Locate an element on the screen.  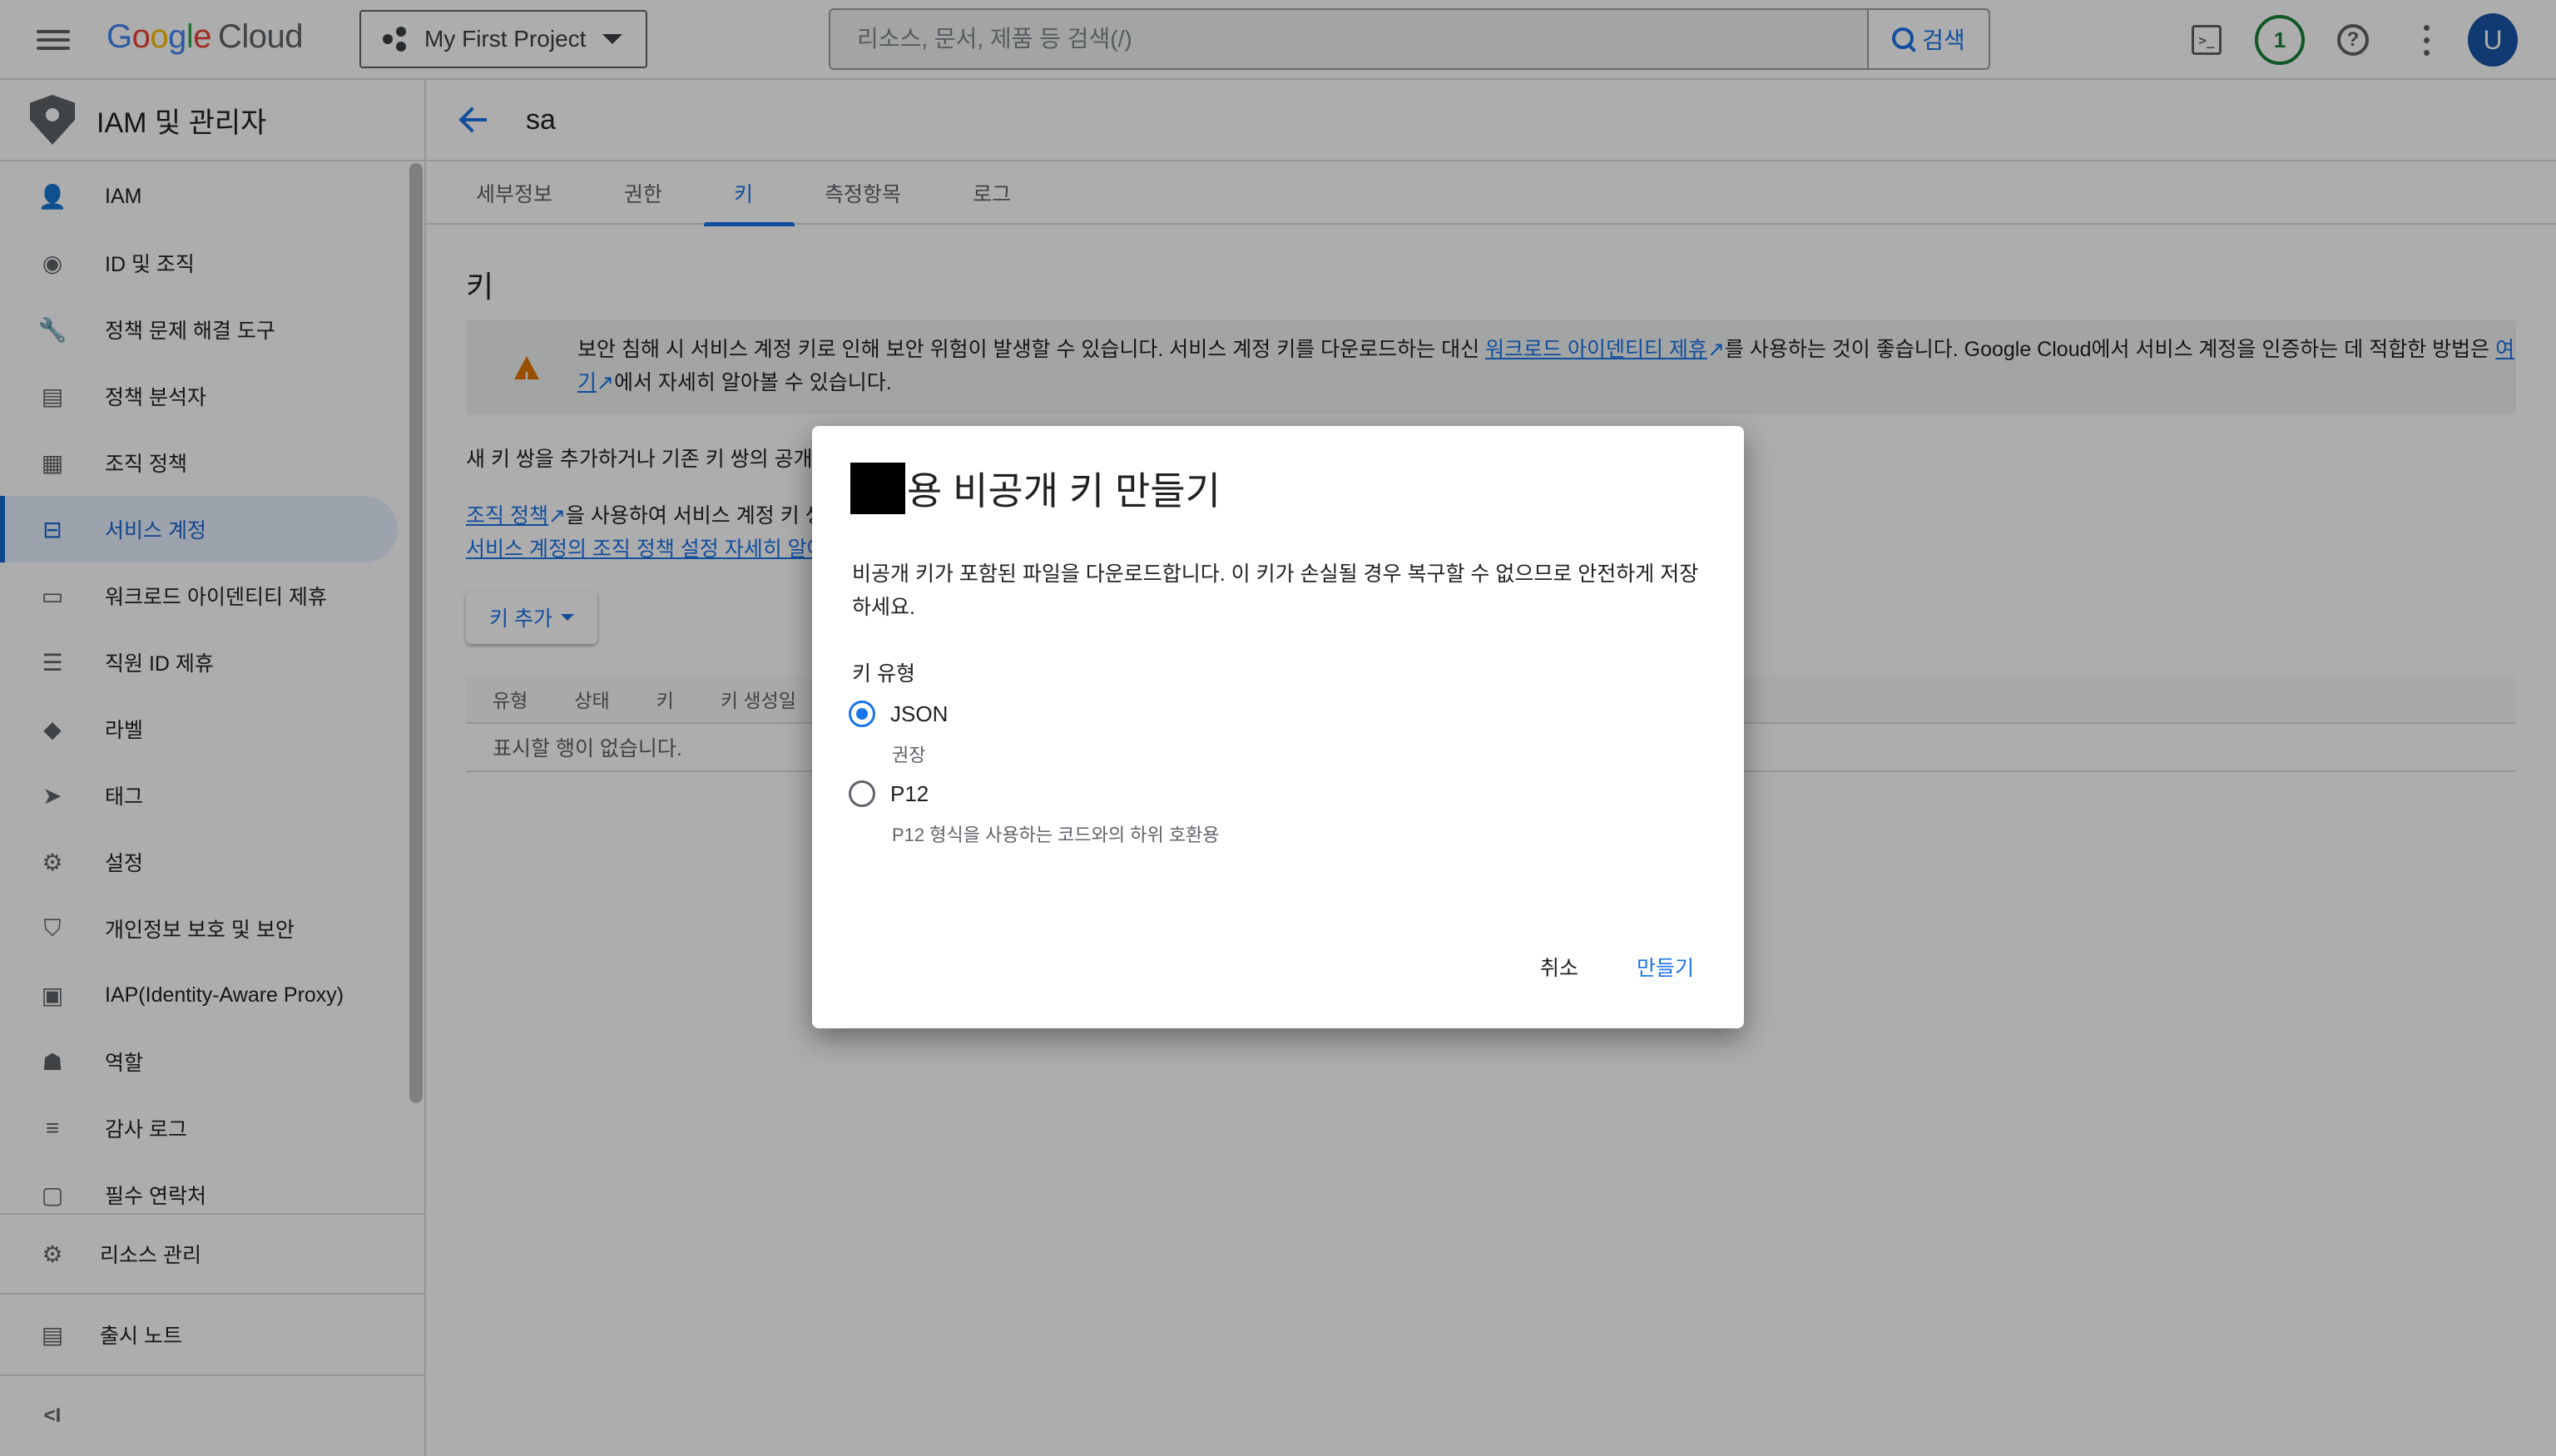
radio-label: P12 is located at coordinates (910, 793).